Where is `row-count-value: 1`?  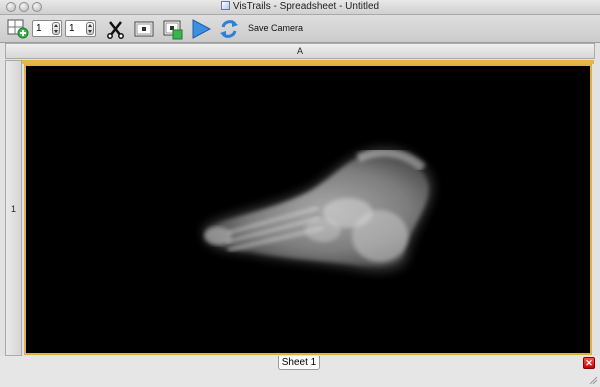 row-count-value: 1 is located at coordinates (39, 28).